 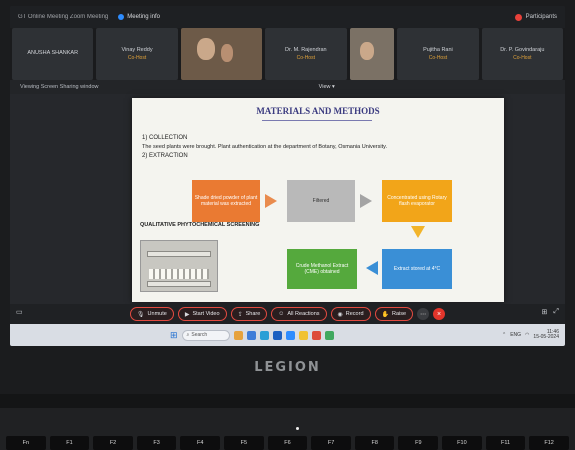 I want to click on taskbar-clock: 11:46 15-05-2024, so click(x=546, y=335).